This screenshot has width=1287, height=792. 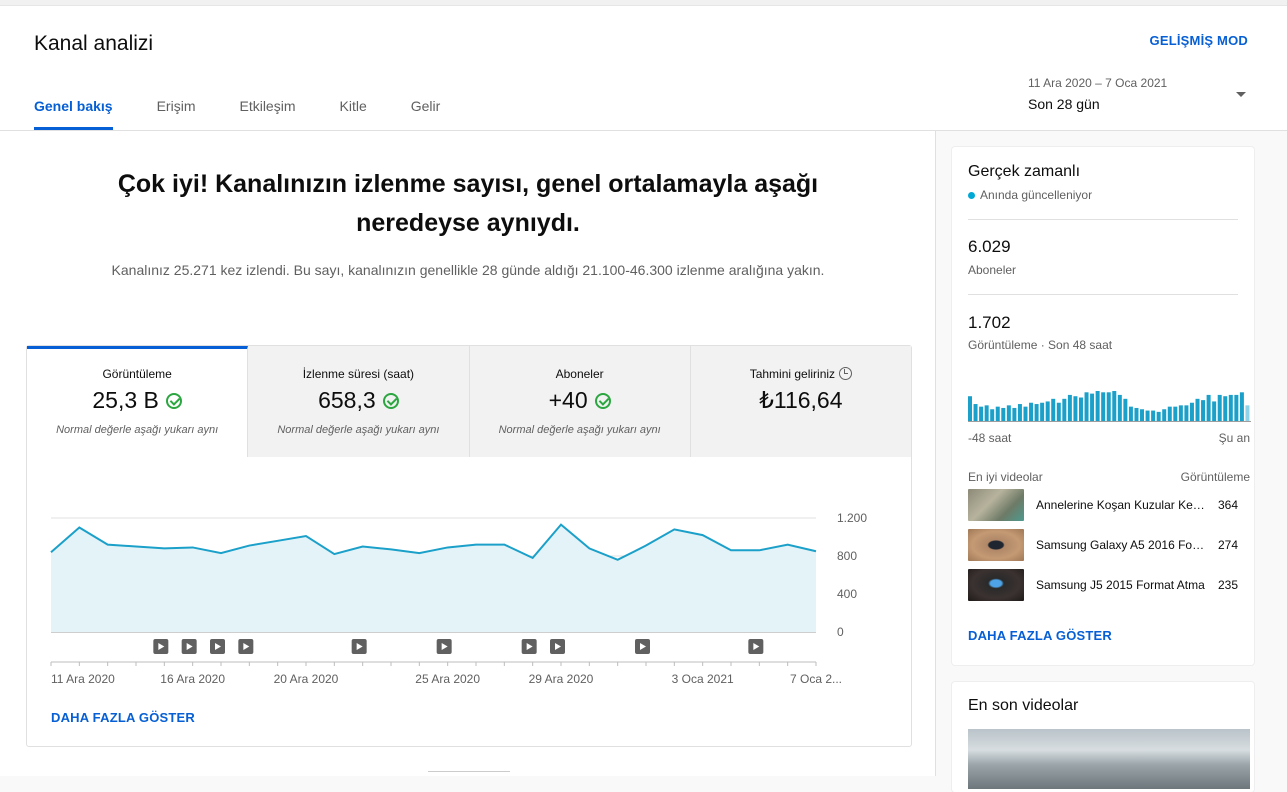 I want to click on tab-overview: Genel bakış, so click(x=73, y=114).